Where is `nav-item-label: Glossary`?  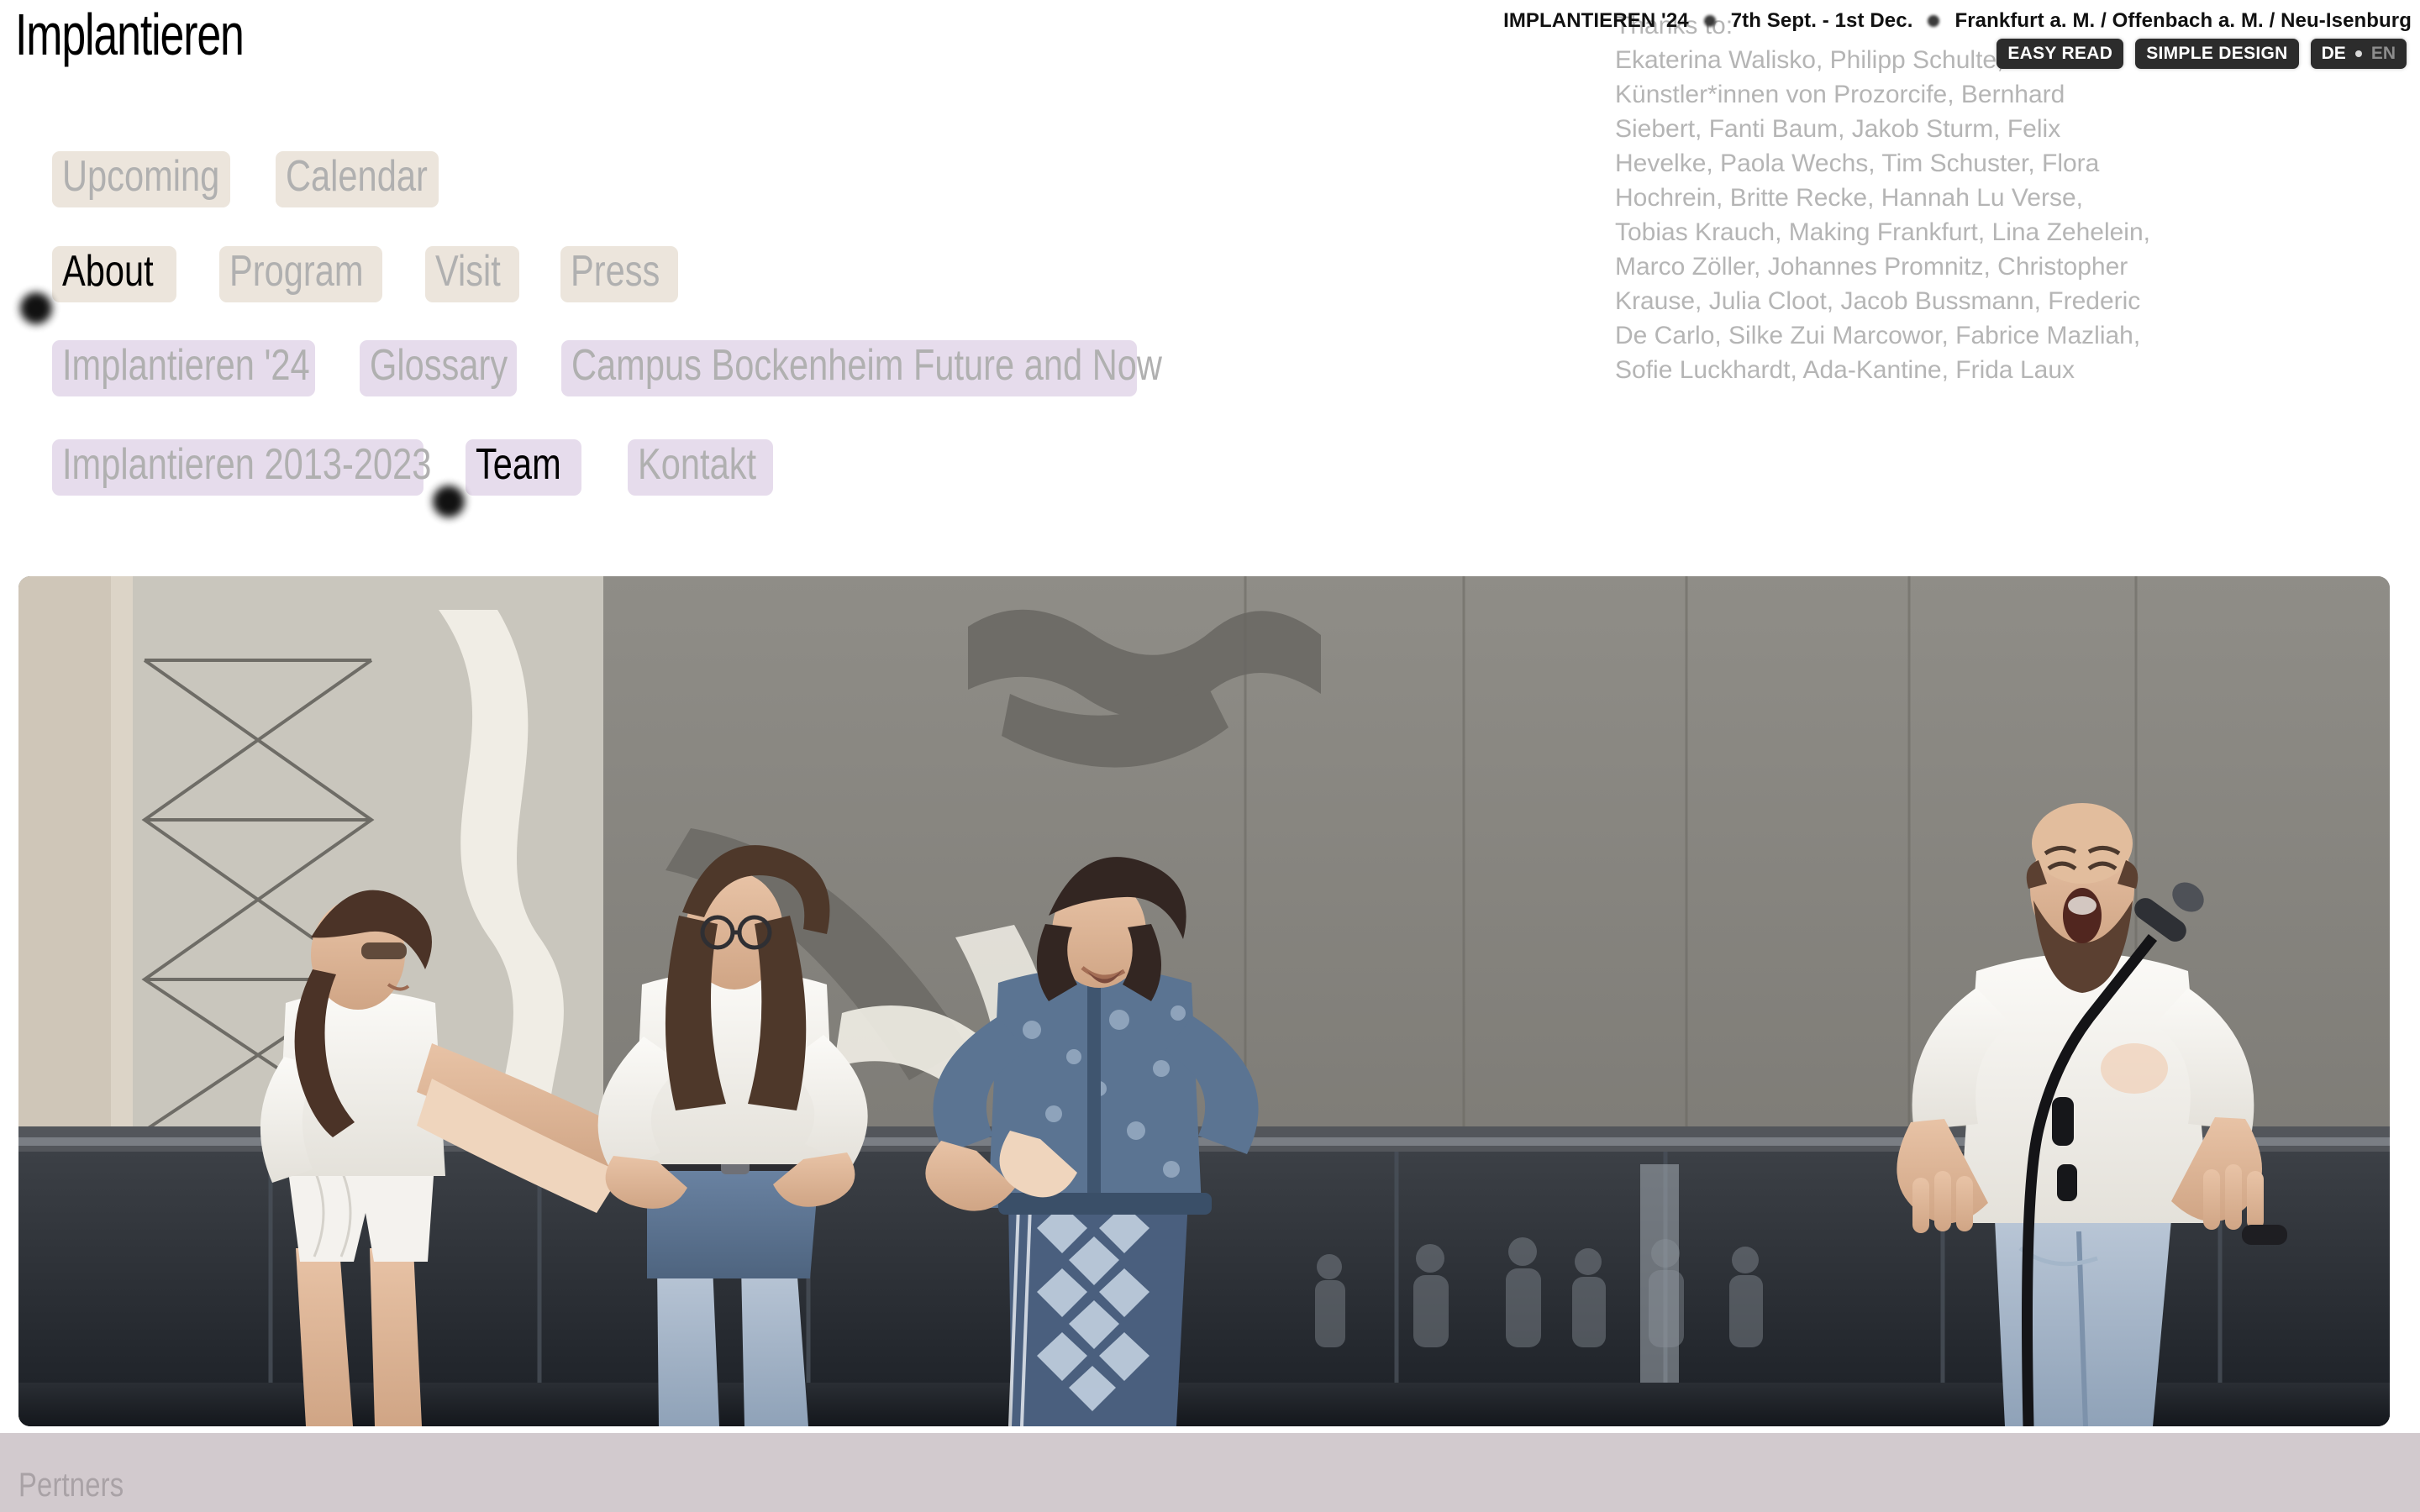
nav-item-label: Glossary is located at coordinates (439, 365).